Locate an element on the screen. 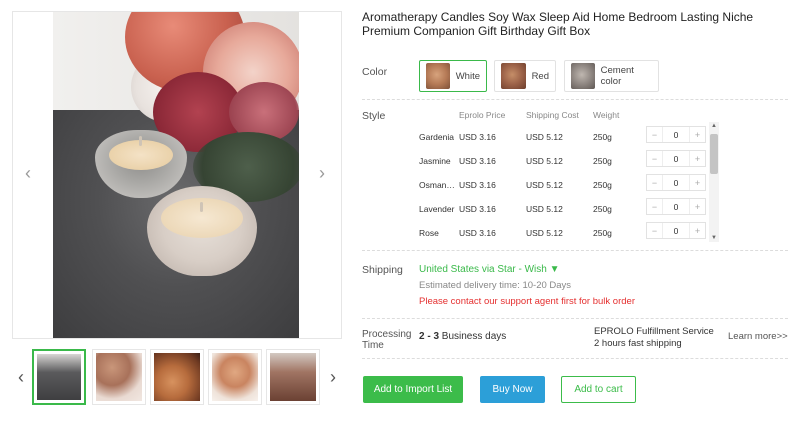 This screenshot has height=427, width=800. thumbnail-strip: ‹ › is located at coordinates (177, 377).